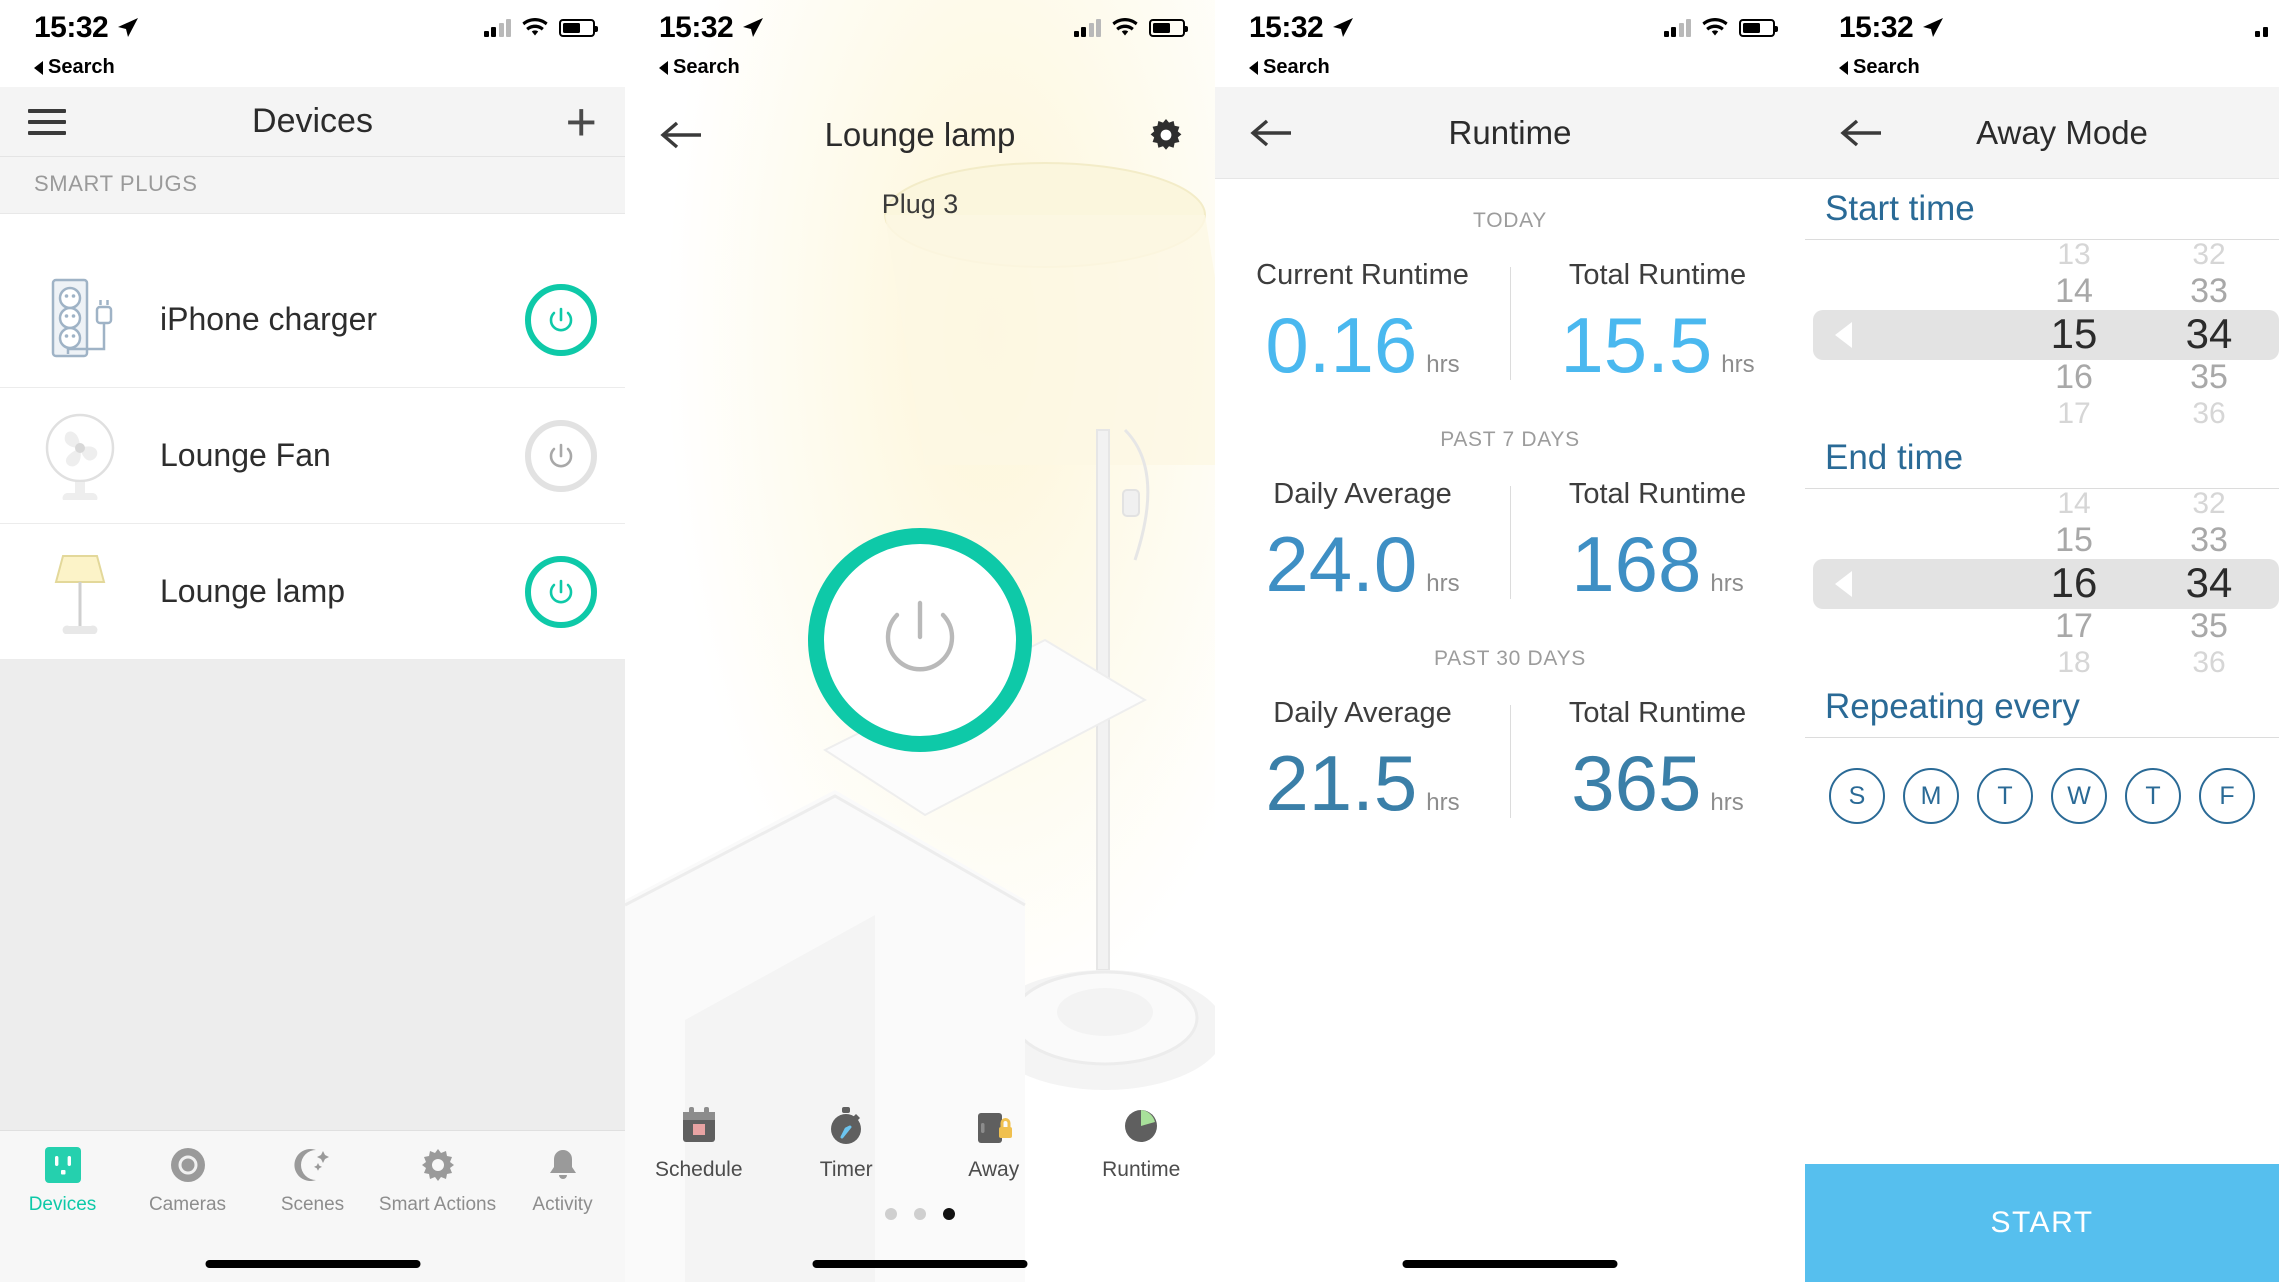 The width and height of the screenshot is (2279, 1282). I want to click on moon-stars-icon, so click(311, 1165).